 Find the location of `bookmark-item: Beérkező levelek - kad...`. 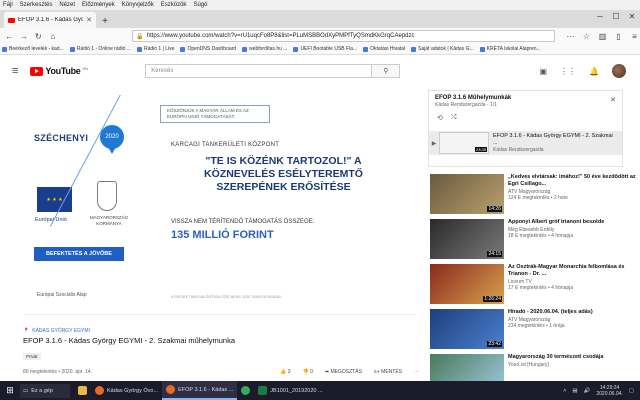

bookmark-item: Beérkező levelek - kad... is located at coordinates (33, 49).